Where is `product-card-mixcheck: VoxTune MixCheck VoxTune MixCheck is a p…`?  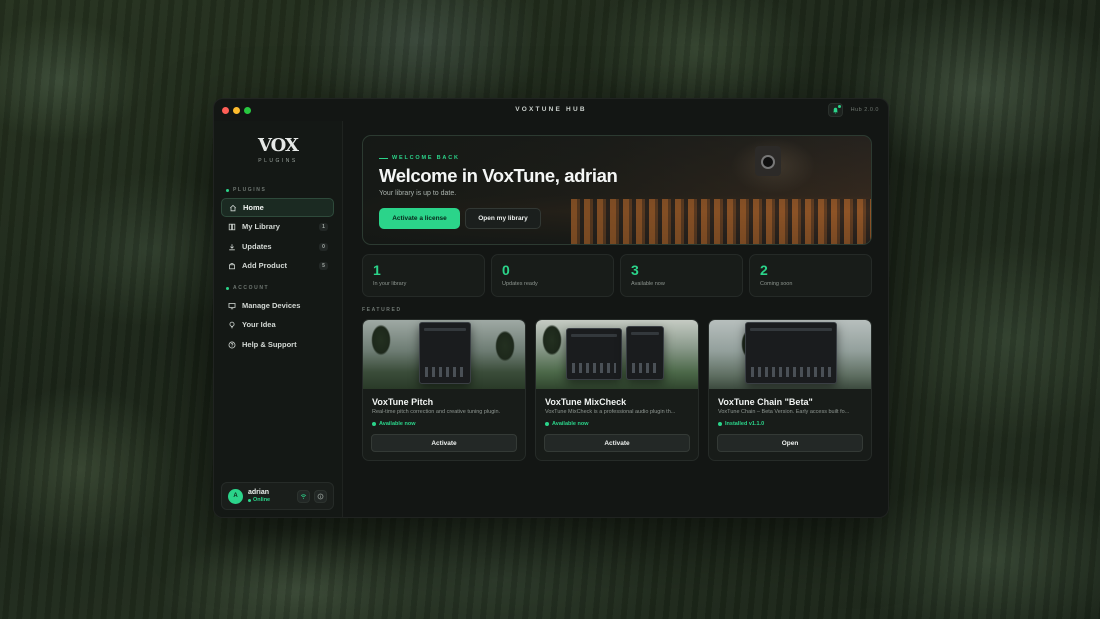
product-card-mixcheck: VoxTune MixCheck VoxTune MixCheck is a p… is located at coordinates (617, 390).